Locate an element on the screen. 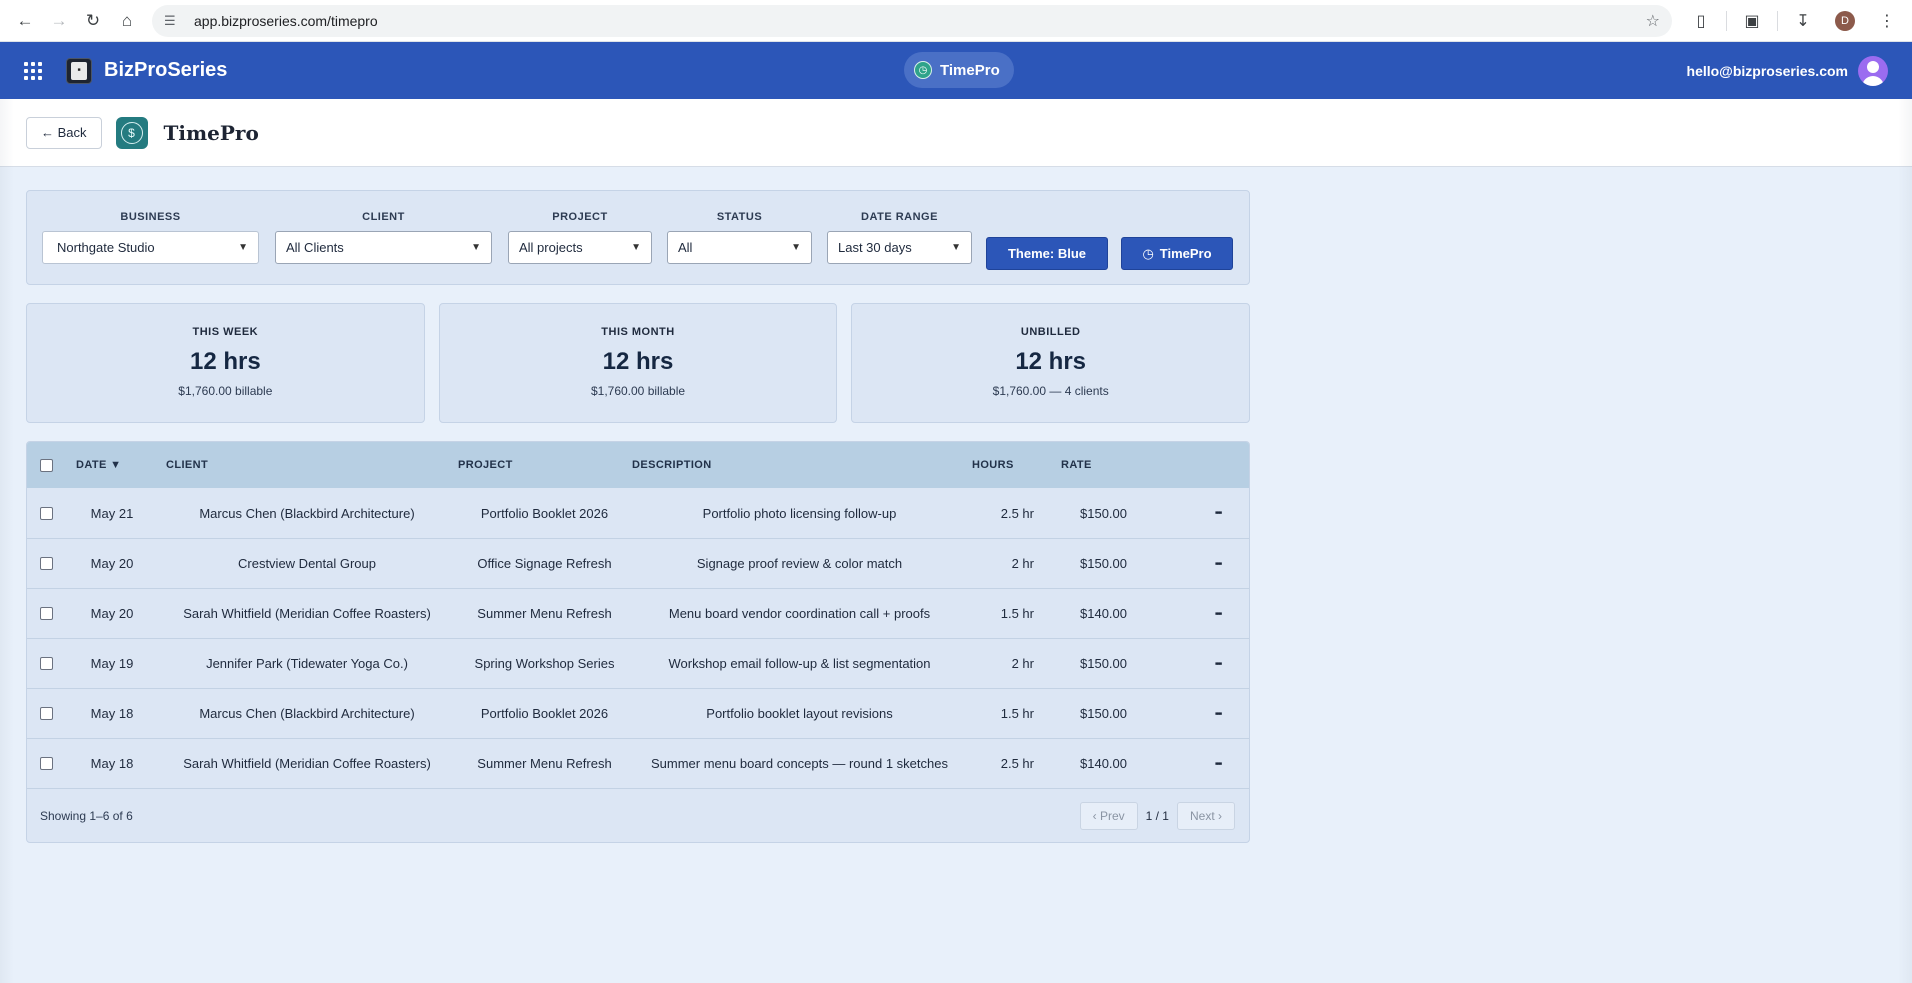 The image size is (1912, 983). project-filter-label: PROJECT is located at coordinates (580, 217).